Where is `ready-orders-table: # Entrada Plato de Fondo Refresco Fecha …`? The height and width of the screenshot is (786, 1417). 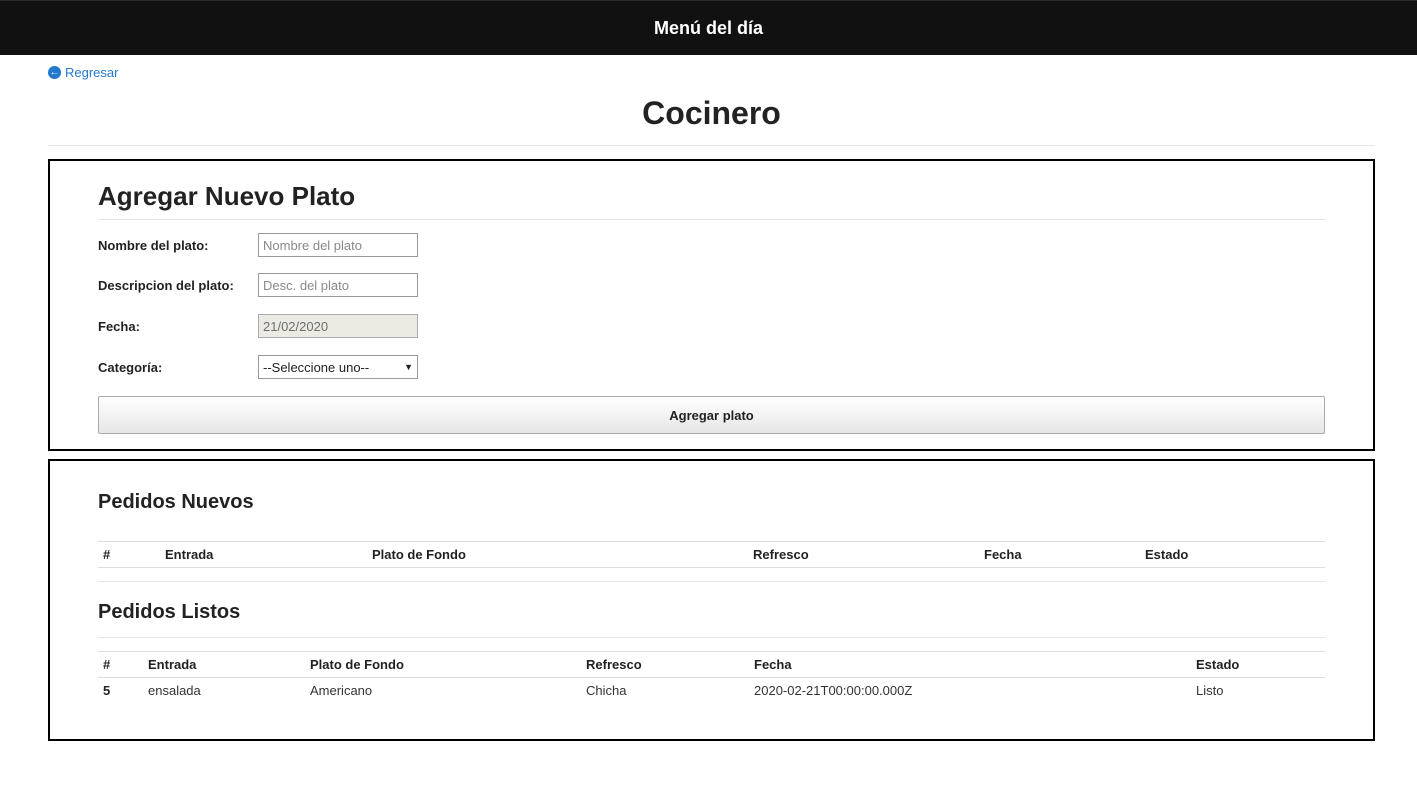 ready-orders-table: # Entrada Plato de Fondo Refresco Fecha … is located at coordinates (711, 677).